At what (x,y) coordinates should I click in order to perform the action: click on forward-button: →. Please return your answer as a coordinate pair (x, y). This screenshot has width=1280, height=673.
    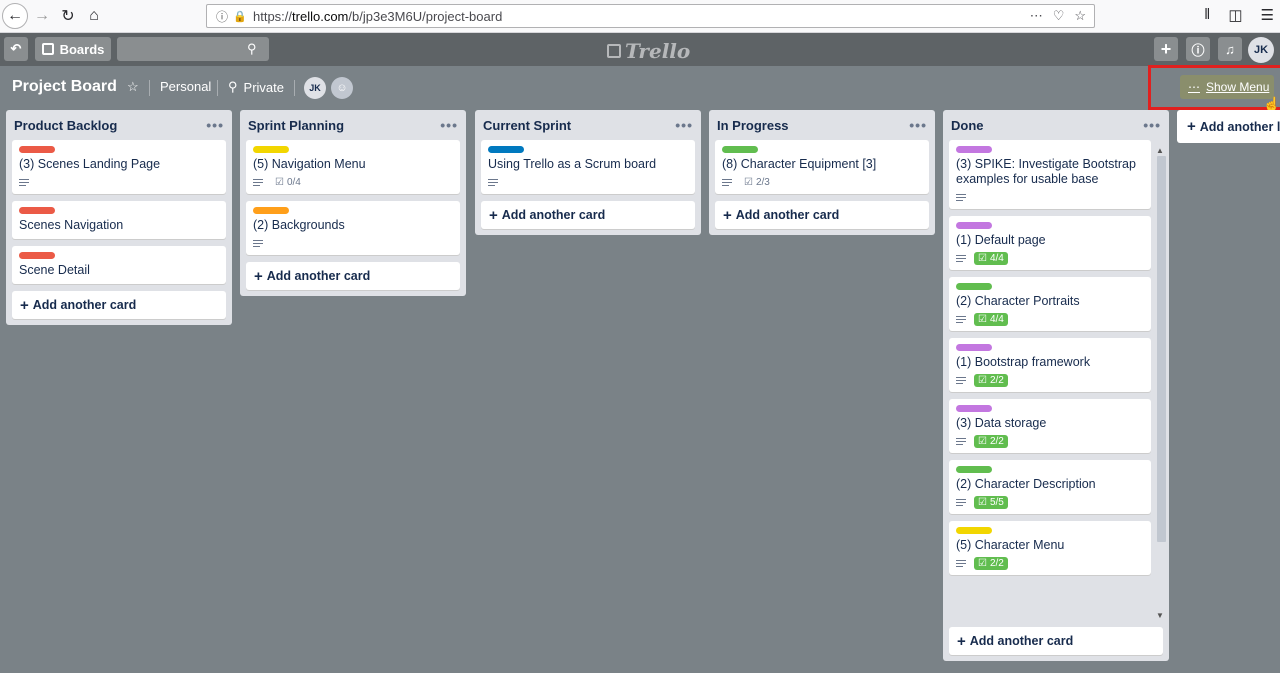
    Looking at the image, I should click on (42, 16).